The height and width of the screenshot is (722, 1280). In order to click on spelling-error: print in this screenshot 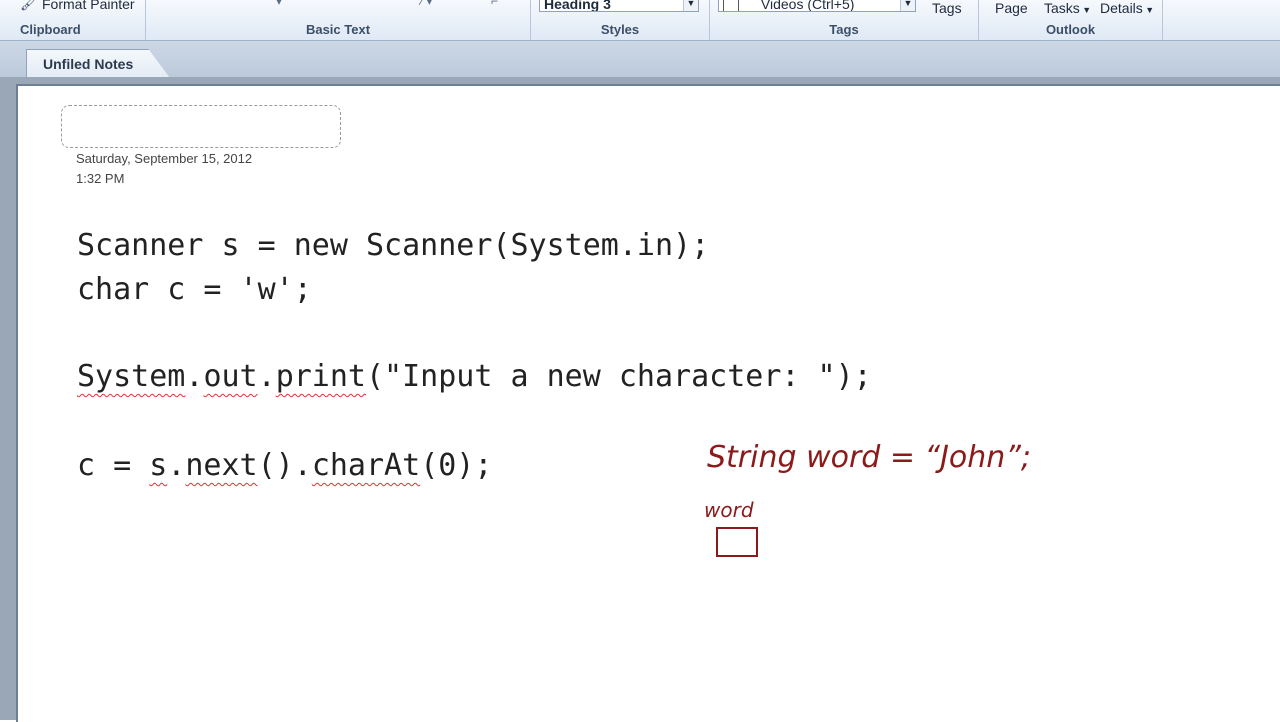, I will do `click(320, 376)`.